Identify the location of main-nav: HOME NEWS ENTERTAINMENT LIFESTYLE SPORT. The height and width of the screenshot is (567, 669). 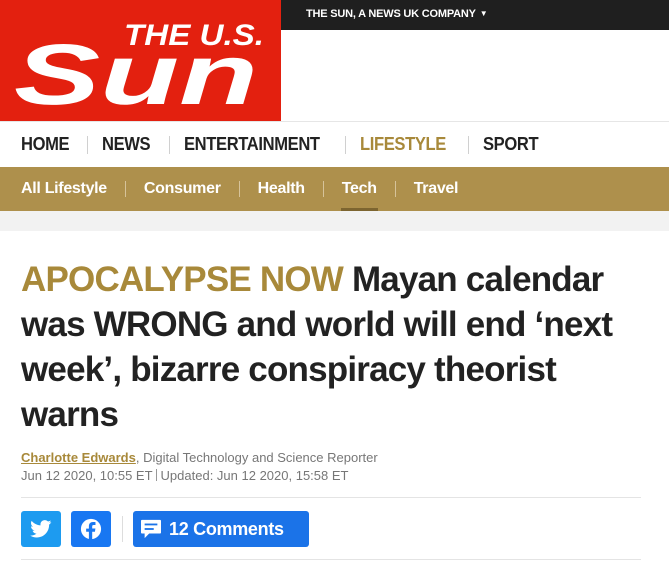
(334, 144).